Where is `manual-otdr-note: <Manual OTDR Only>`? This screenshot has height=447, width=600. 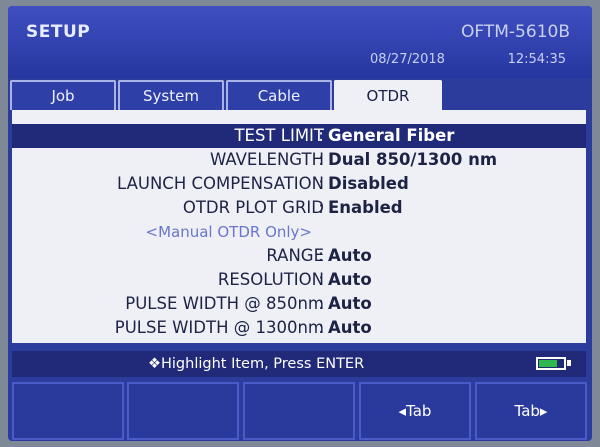
manual-otdr-note: <Manual OTDR Only> is located at coordinates (299, 232).